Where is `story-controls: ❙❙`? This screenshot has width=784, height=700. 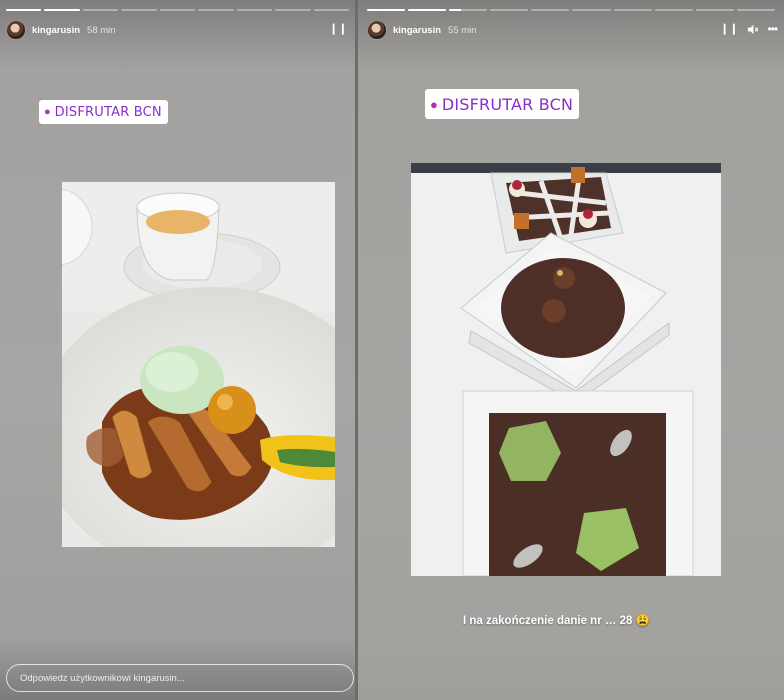
story-controls: ❙❙ is located at coordinates (342, 29).